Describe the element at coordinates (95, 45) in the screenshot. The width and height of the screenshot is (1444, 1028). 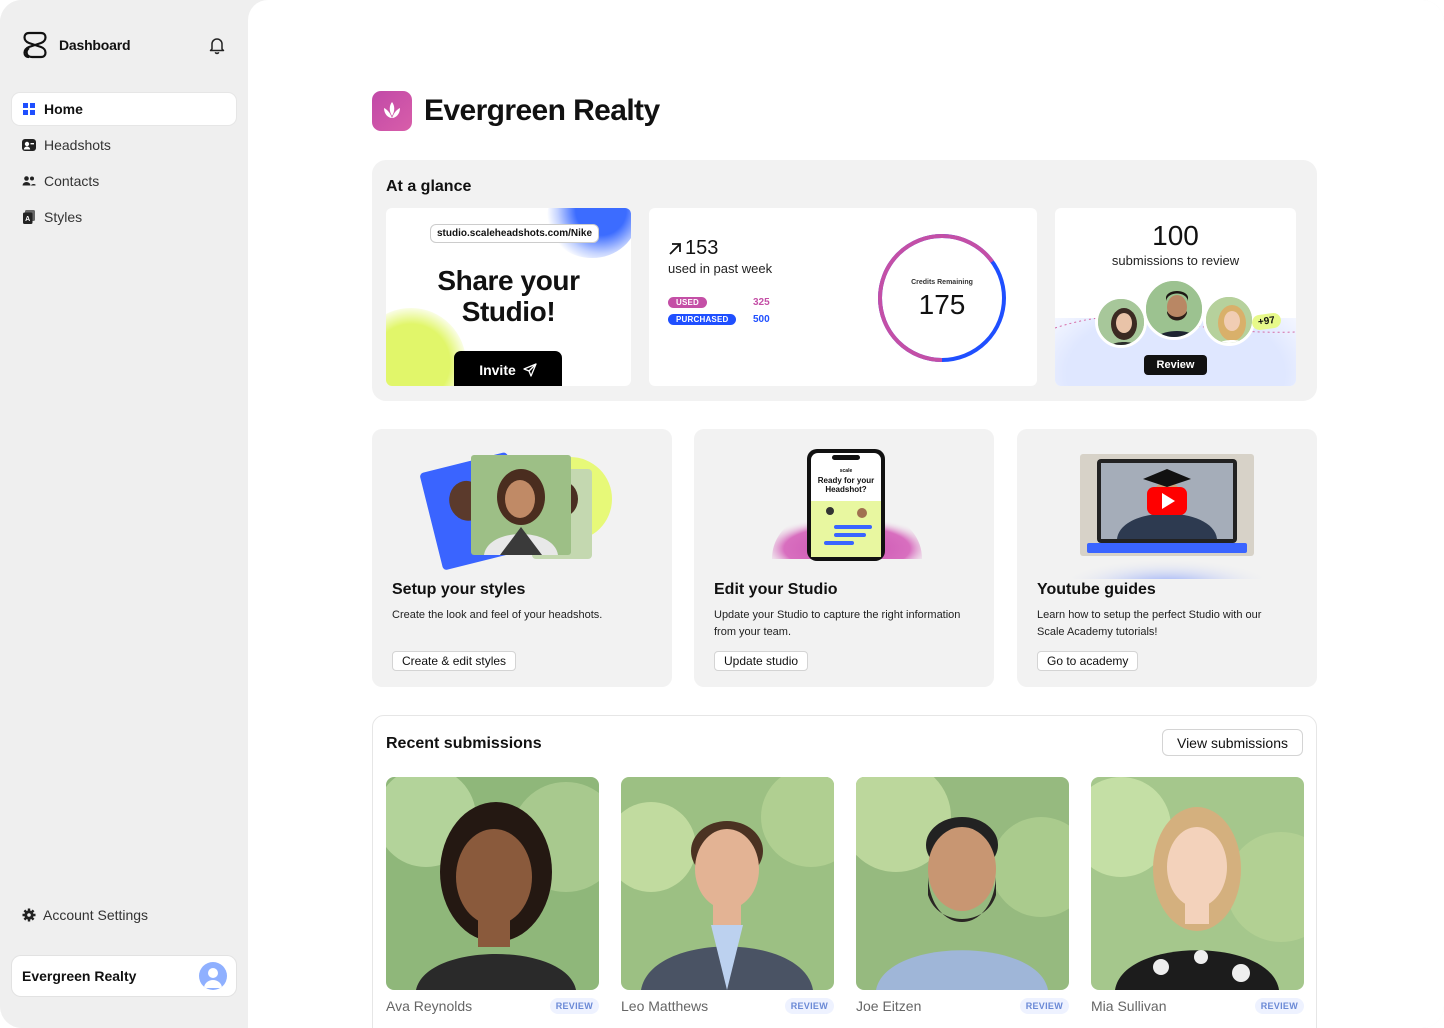
I see `brand-title: Dashboard` at that location.